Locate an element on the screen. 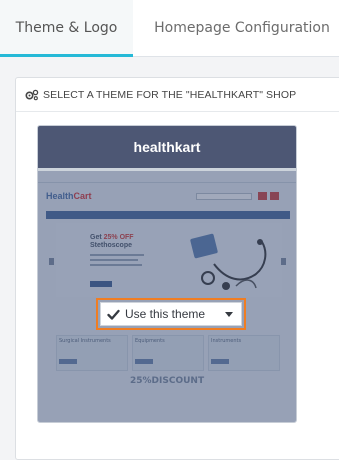 Image resolution: width=339 pixels, height=460 pixels. check-icon is located at coordinates (113, 314).